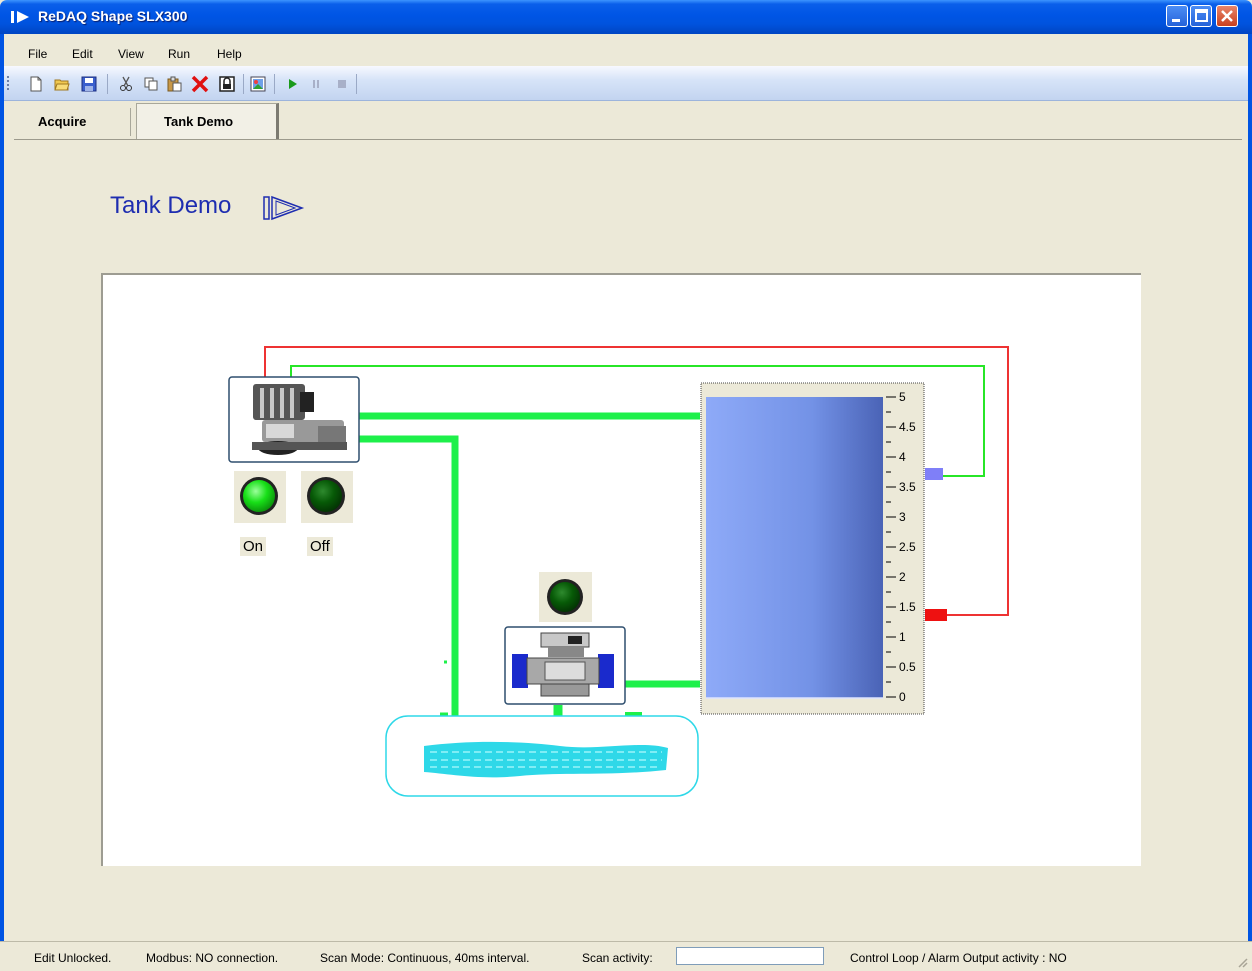  Describe the element at coordinates (260, 497) in the screenshot. I see `indicator-on` at that location.